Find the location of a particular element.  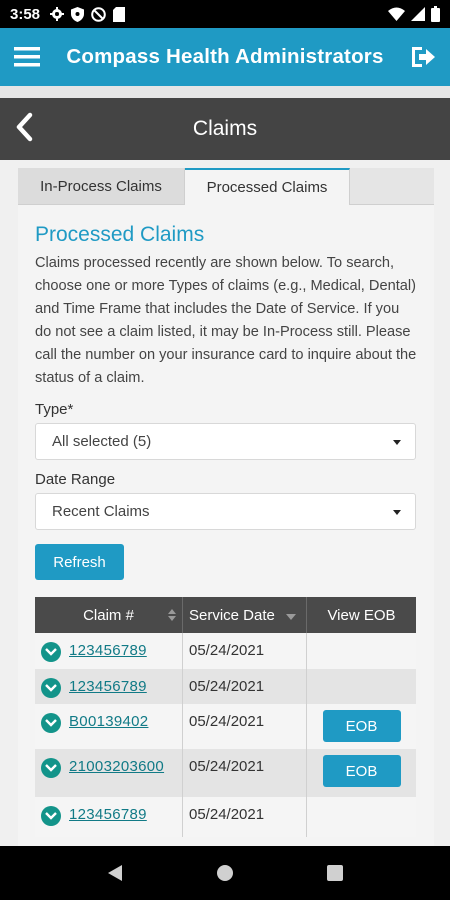

shield-icon is located at coordinates (78, 14).